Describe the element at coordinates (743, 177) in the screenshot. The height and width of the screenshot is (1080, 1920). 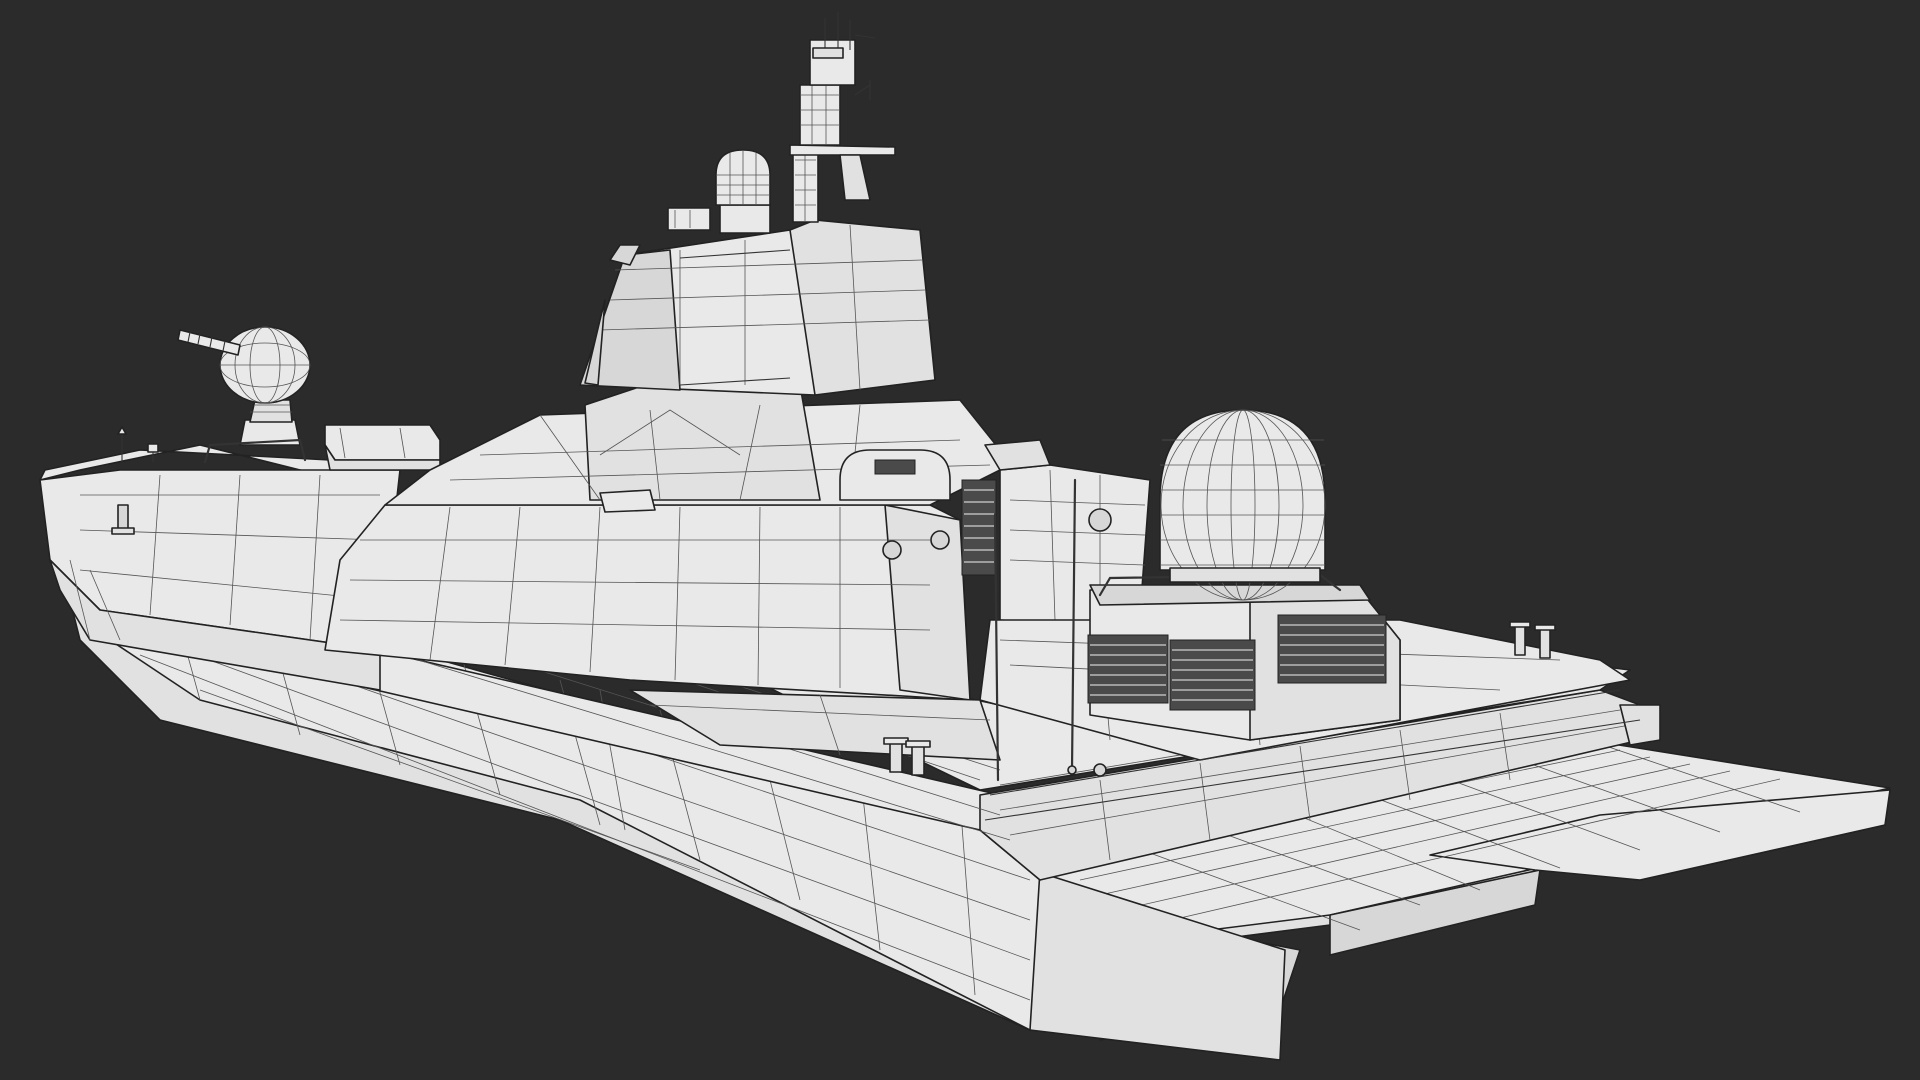
I see `small-radome` at that location.